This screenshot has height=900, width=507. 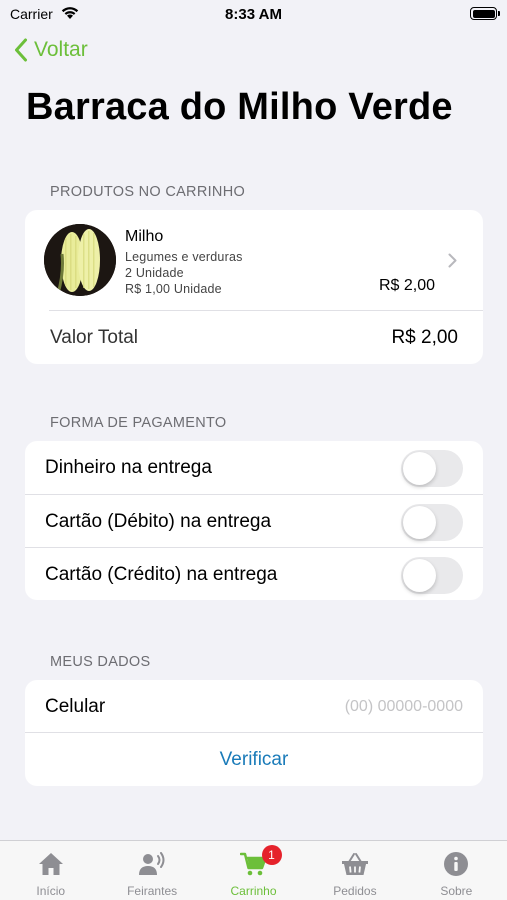 I want to click on payment-option-credit: Cartão (Crédito) na entrega, so click(x=254, y=573).